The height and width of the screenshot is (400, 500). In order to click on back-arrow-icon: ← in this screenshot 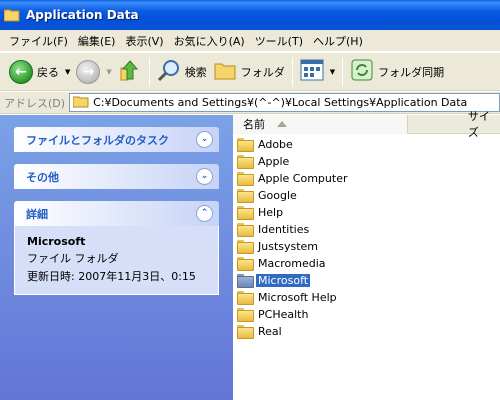, I will do `click(21, 71)`.